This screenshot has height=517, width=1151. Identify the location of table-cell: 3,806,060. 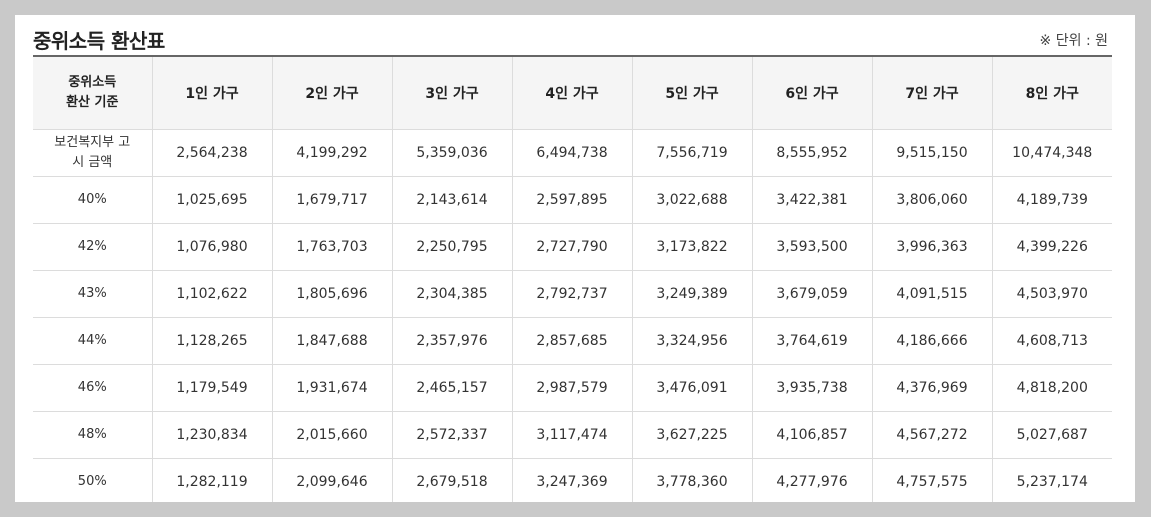
(932, 200).